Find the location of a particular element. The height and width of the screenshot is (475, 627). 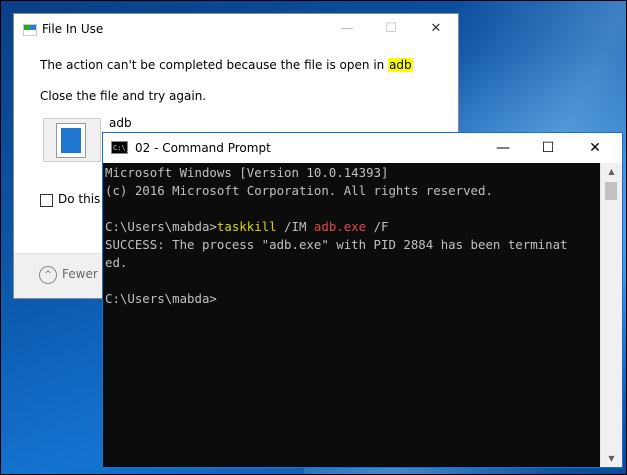

do-this-checkbox is located at coordinates (46, 200).